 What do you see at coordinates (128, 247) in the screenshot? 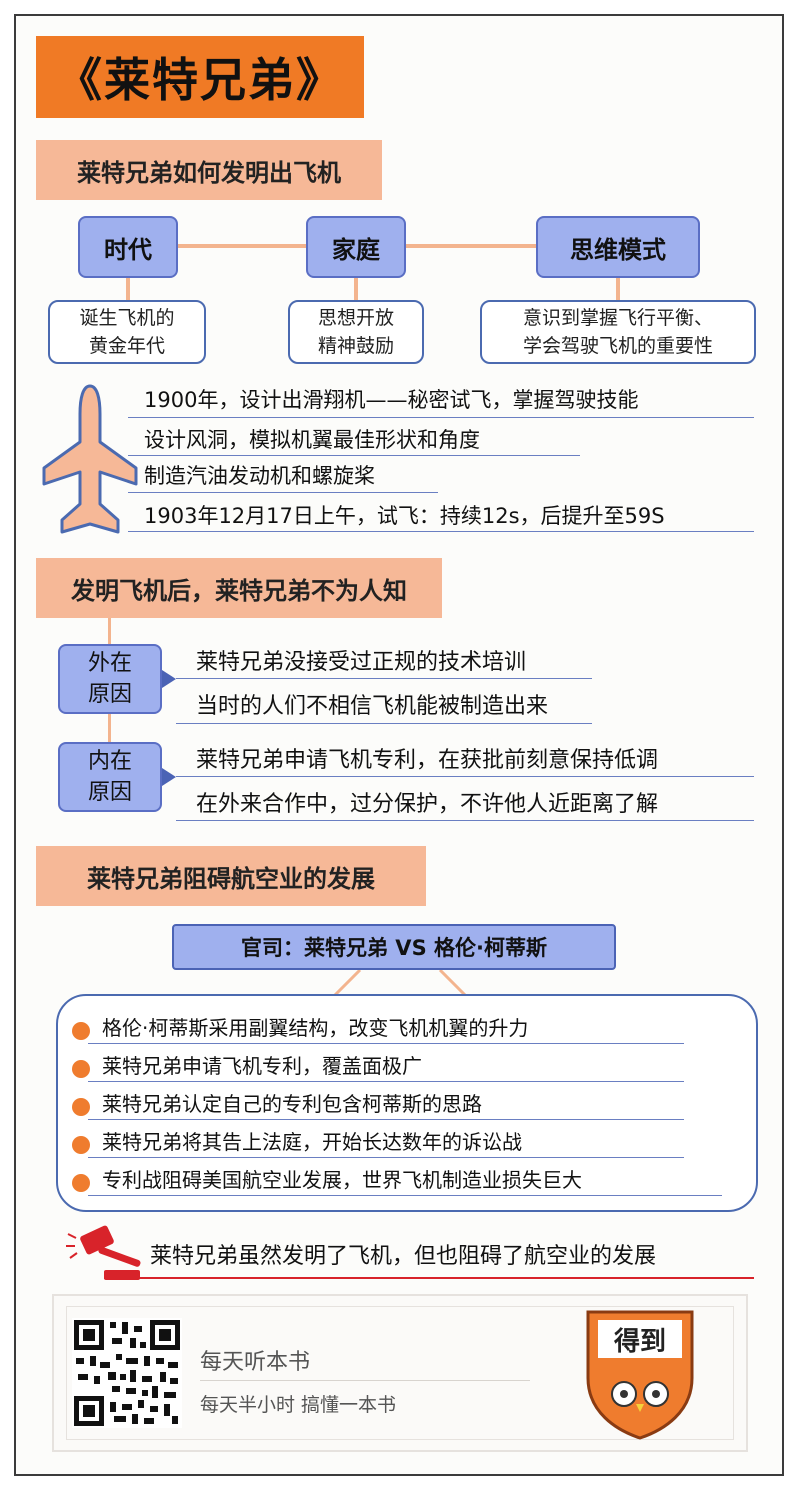
I see `node-era: 时代` at bounding box center [128, 247].